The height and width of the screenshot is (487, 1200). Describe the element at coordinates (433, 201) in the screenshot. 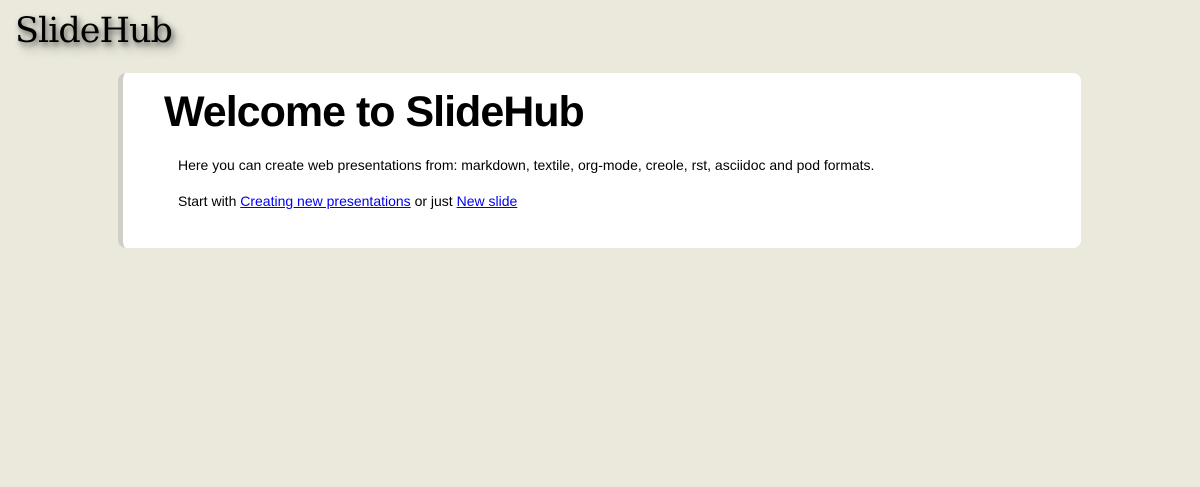

I see `or-just-text: or just` at that location.